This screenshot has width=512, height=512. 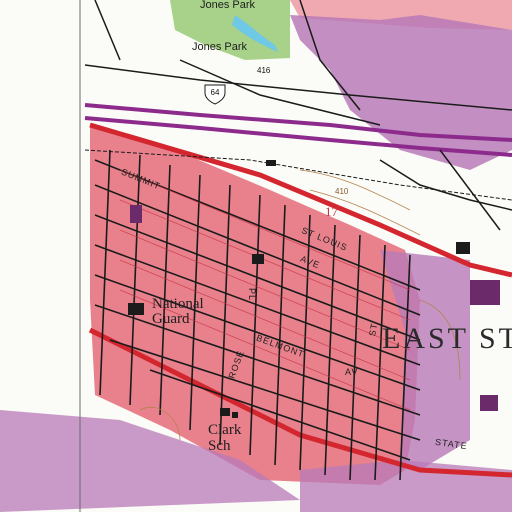 What do you see at coordinates (225, 430) in the screenshot?
I see `clark-label: Clark` at bounding box center [225, 430].